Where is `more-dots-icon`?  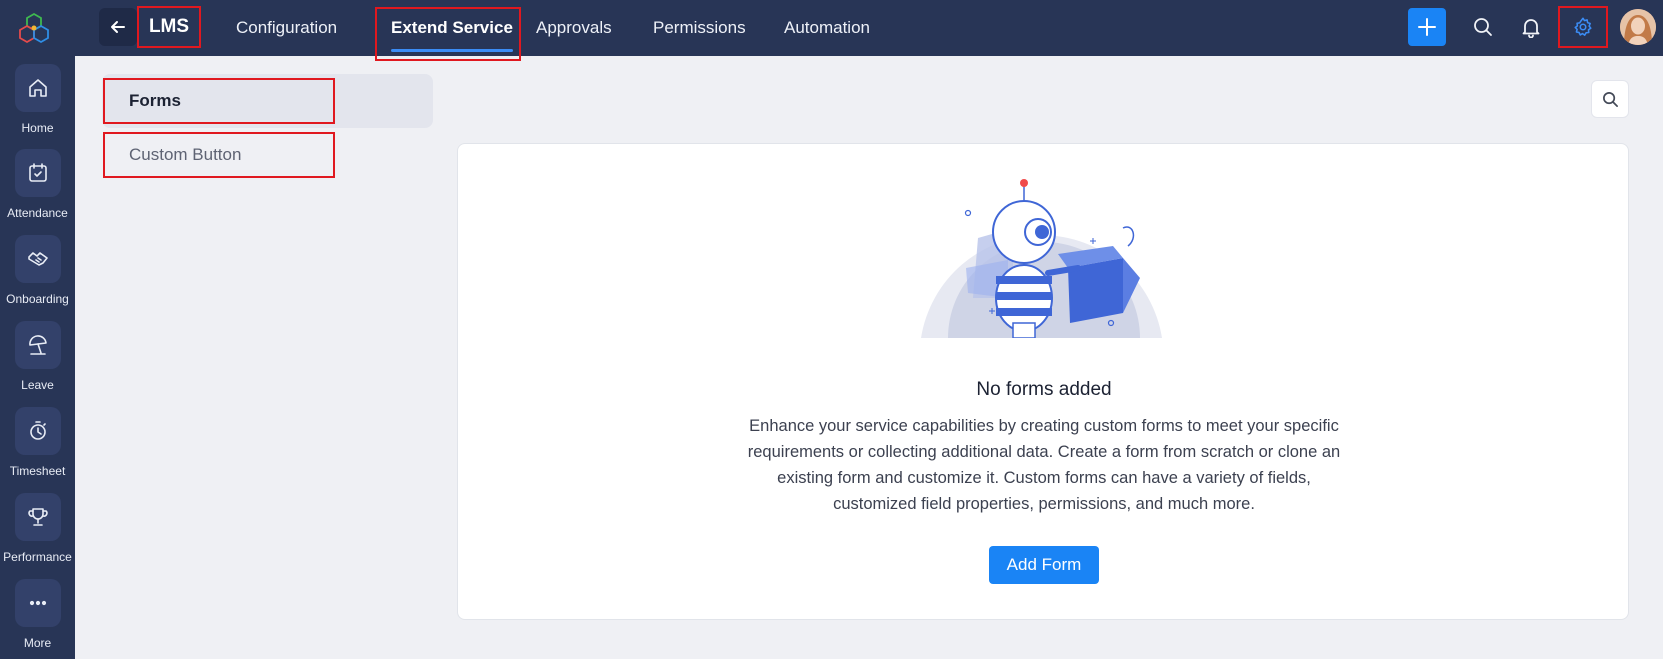 more-dots-icon is located at coordinates (37, 603).